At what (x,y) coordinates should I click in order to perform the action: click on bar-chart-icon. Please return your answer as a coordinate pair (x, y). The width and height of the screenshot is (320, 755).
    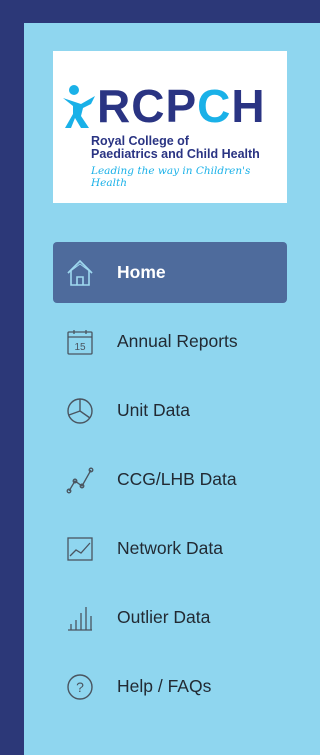
    Looking at the image, I should click on (80, 618).